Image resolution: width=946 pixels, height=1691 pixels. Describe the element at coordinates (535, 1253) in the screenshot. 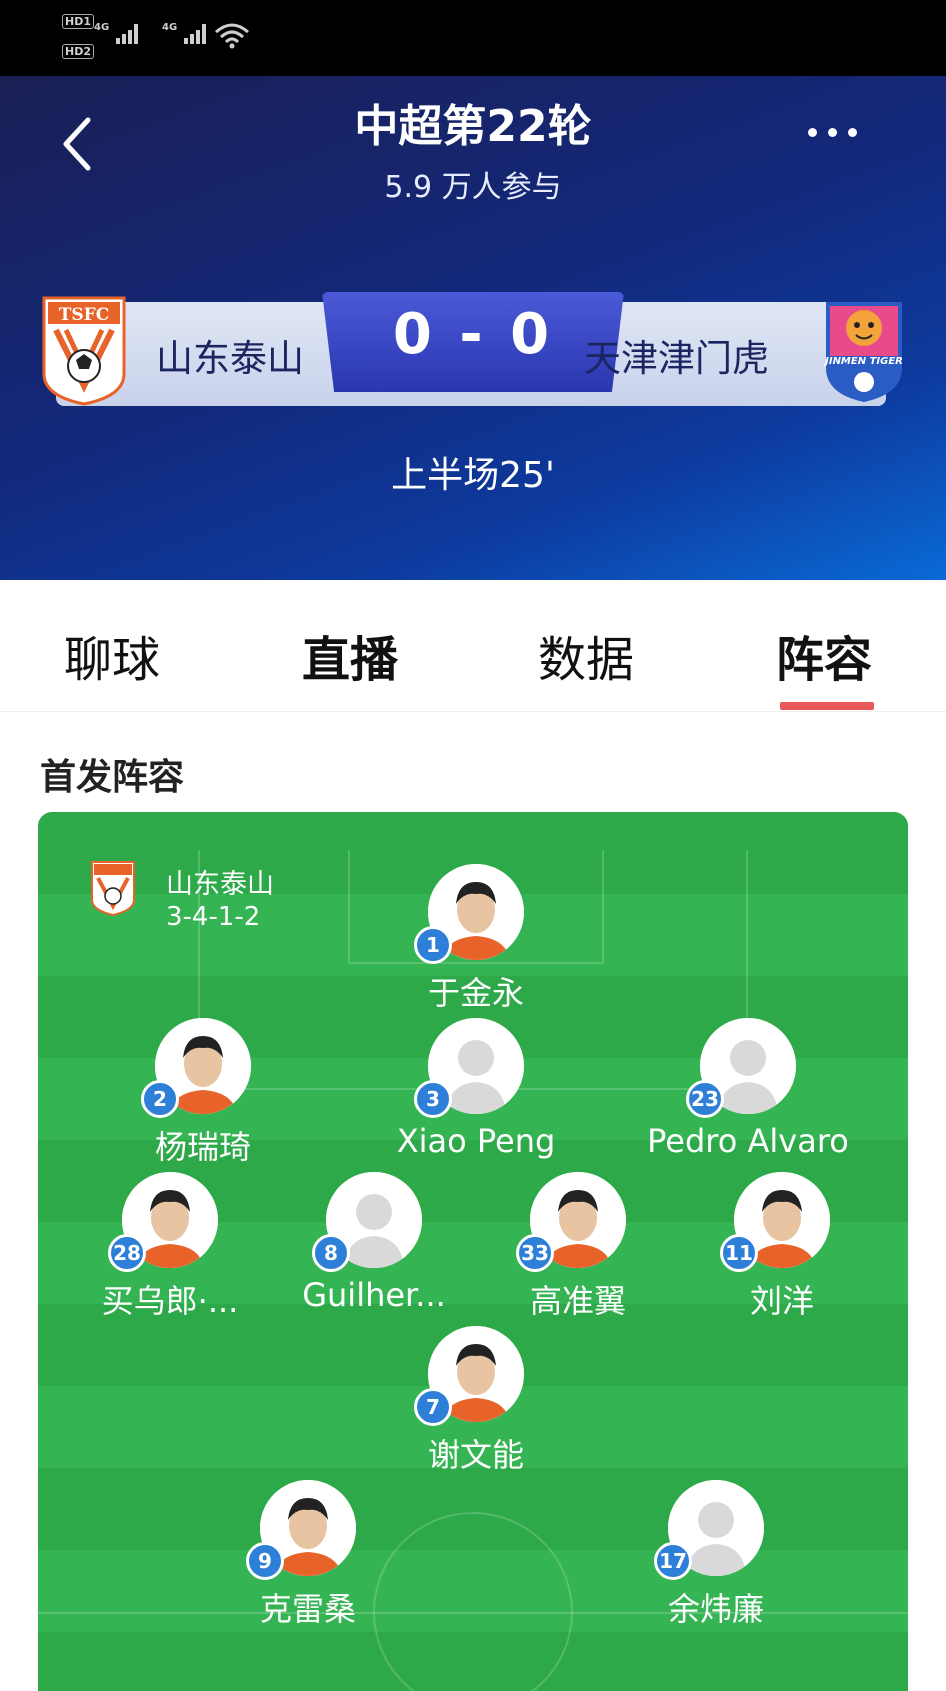

I see `player-number-badge: 33` at that location.